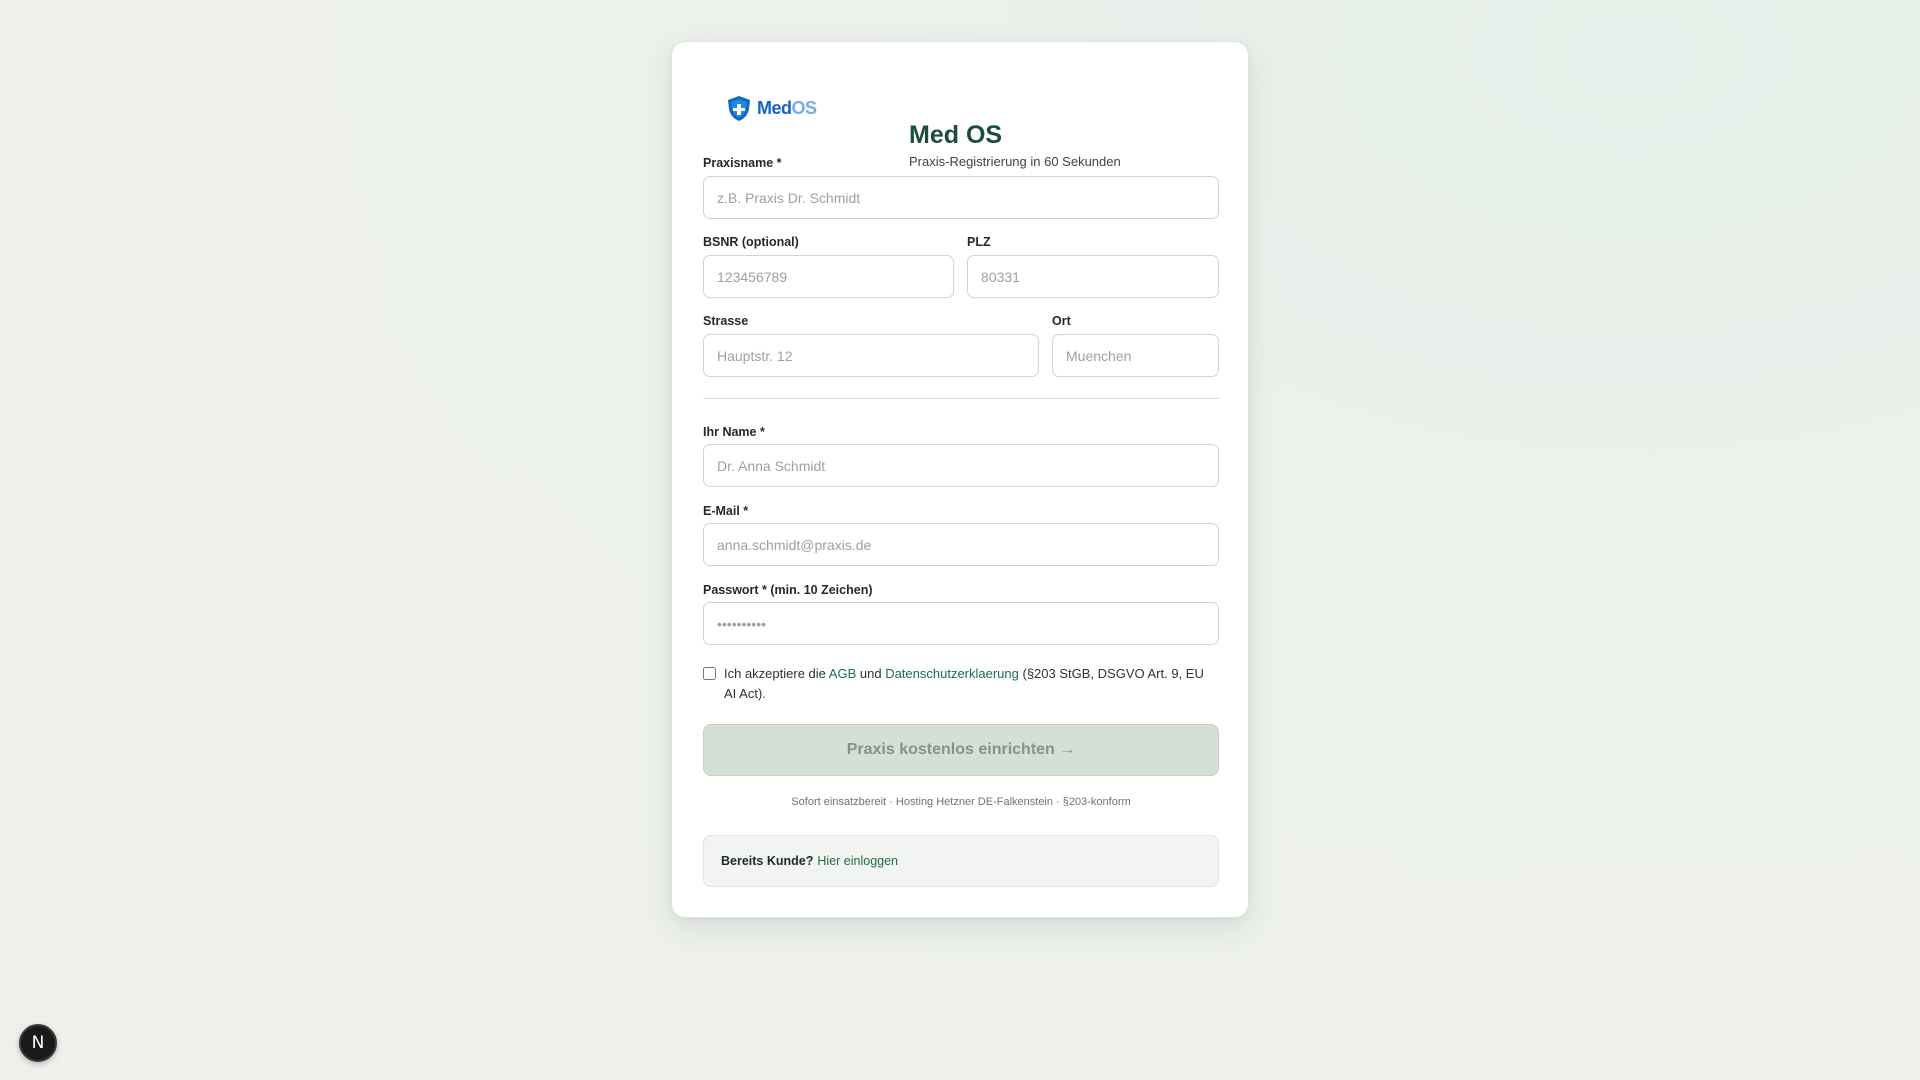 The height and width of the screenshot is (1080, 1920). I want to click on consent-text-middle: und, so click(871, 673).